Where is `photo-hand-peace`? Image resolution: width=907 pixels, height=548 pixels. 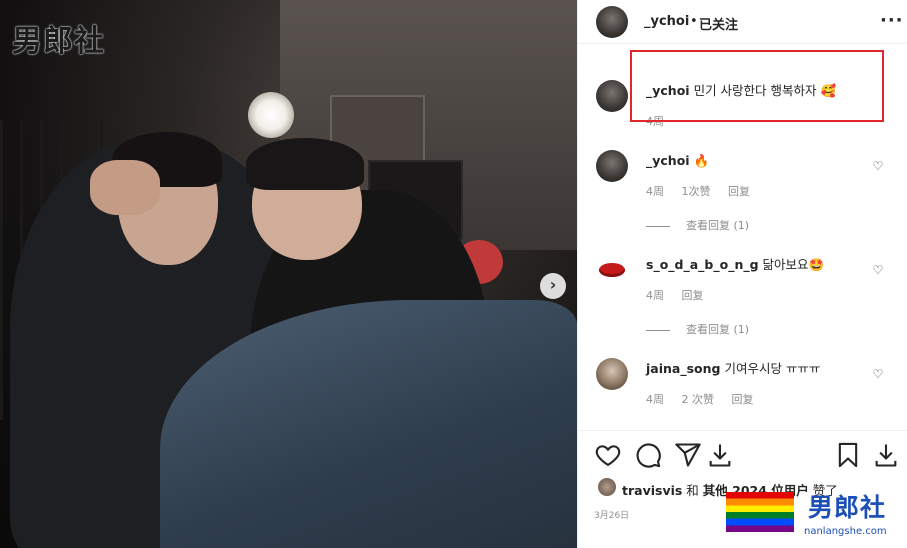 photo-hand-peace is located at coordinates (125, 187).